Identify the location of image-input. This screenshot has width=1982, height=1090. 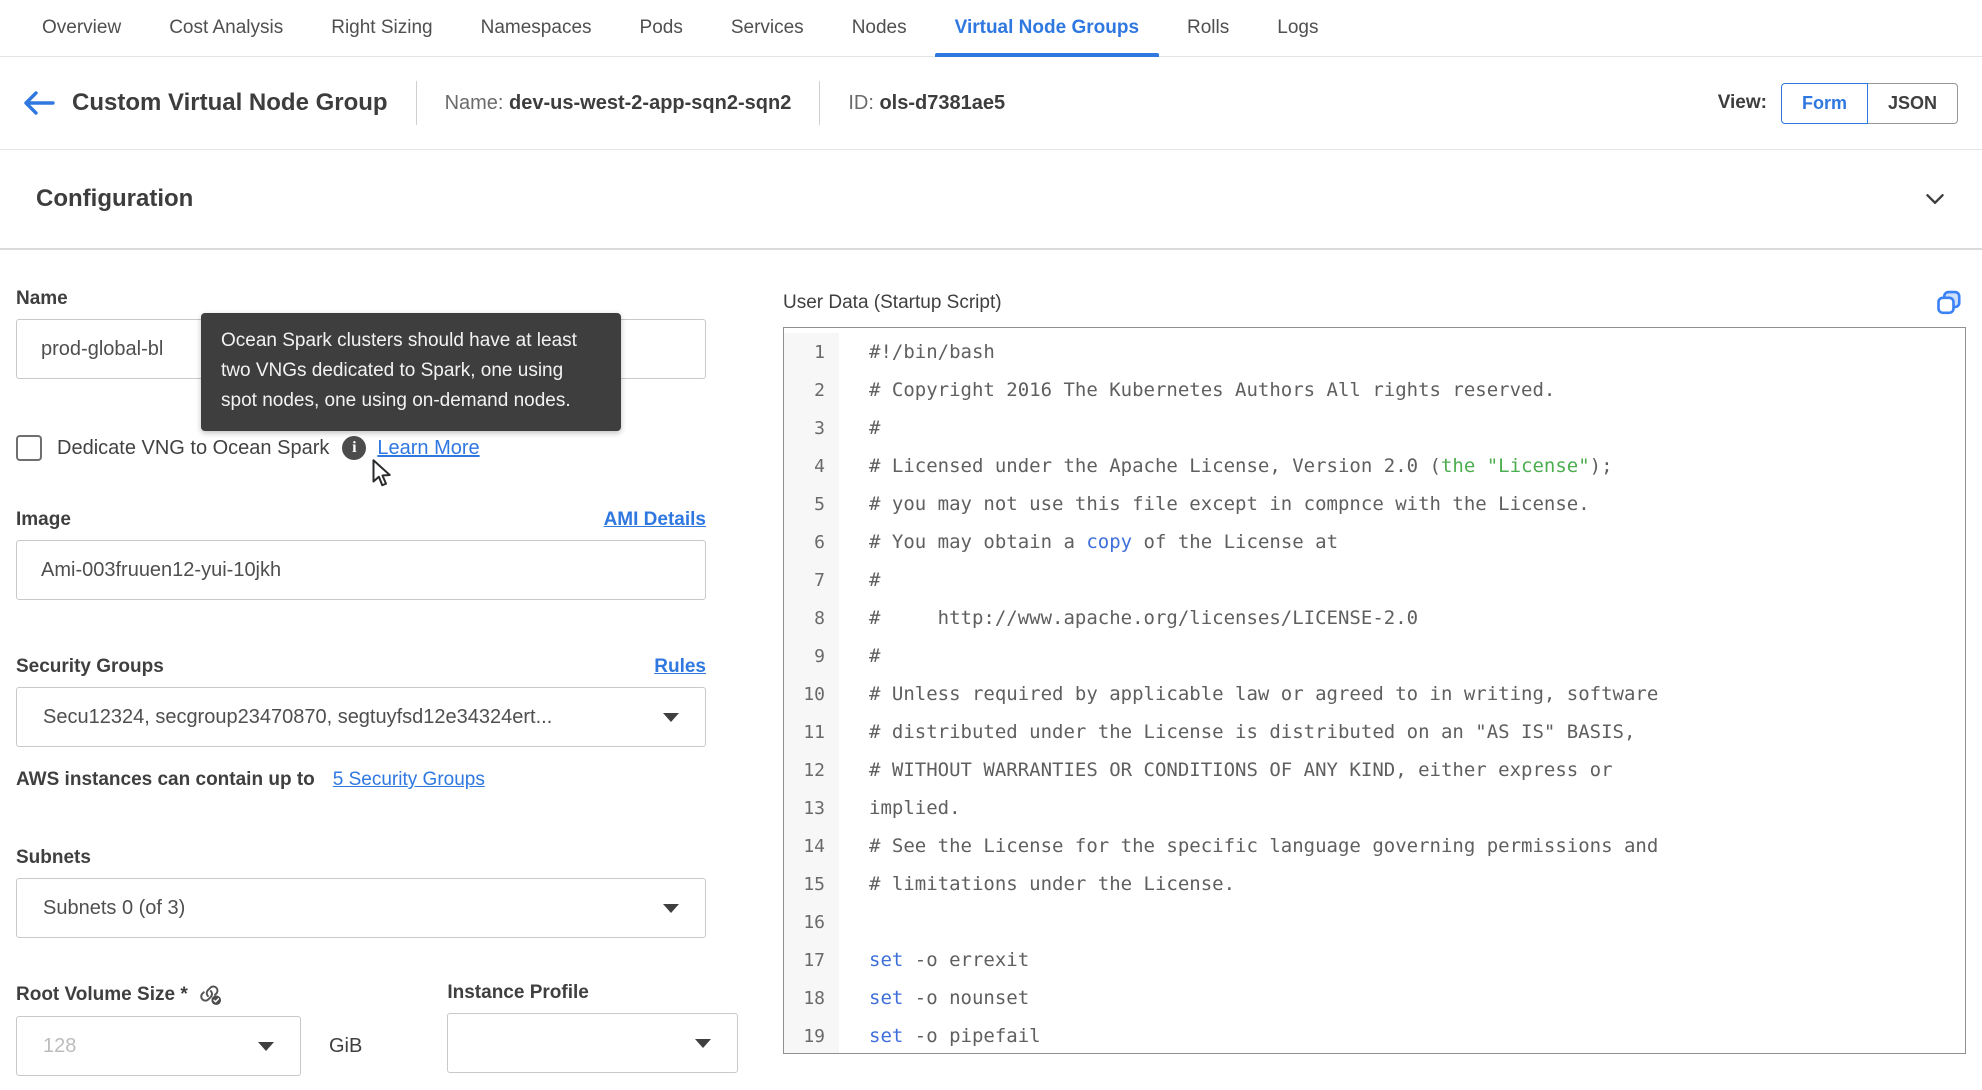
(361, 570).